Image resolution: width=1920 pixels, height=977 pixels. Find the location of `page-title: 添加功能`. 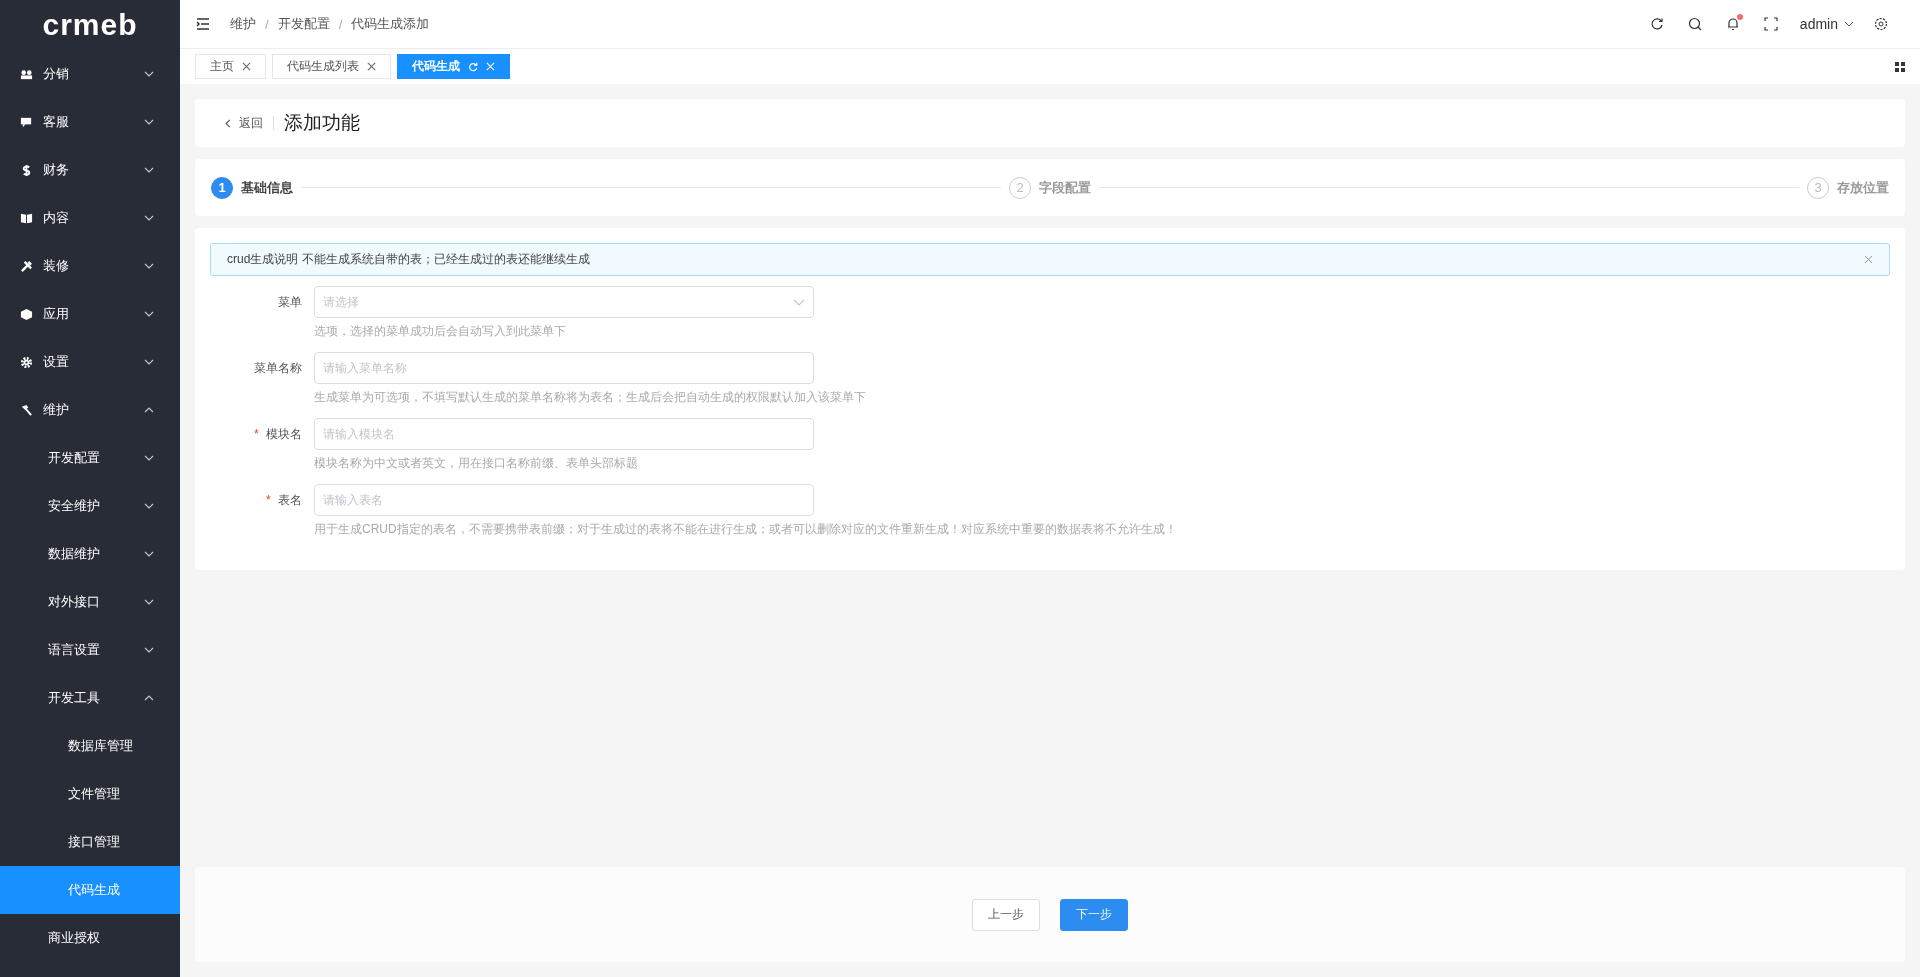

page-title: 添加功能 is located at coordinates (322, 123).